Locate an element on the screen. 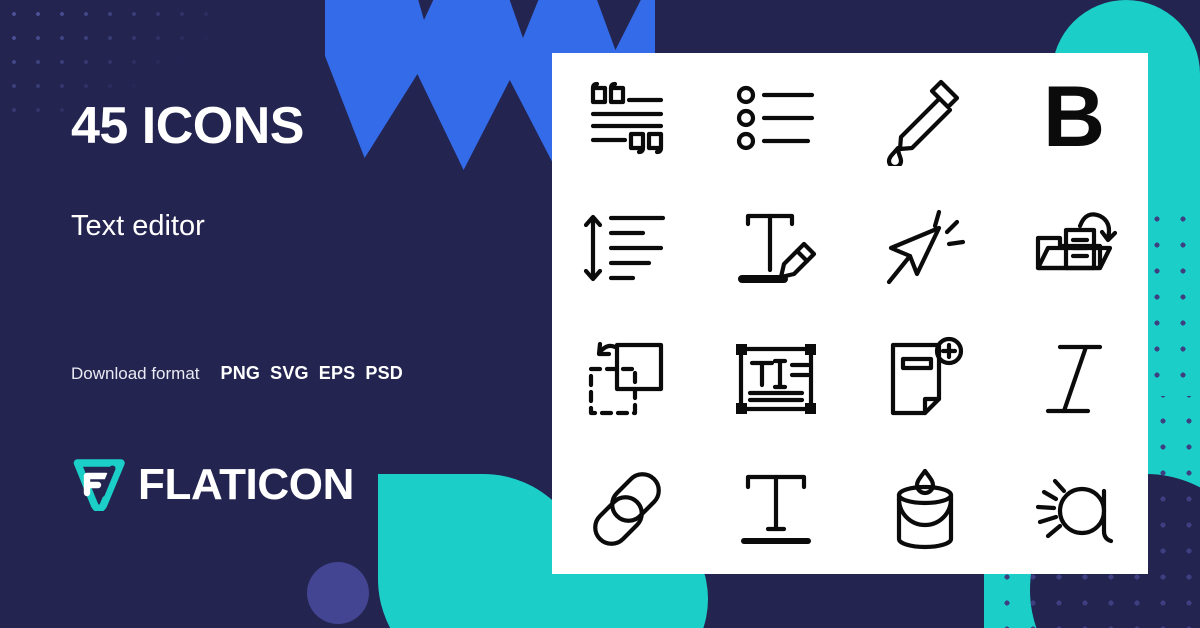 This screenshot has width=1200, height=628. bold-icon: B is located at coordinates (1074, 118).